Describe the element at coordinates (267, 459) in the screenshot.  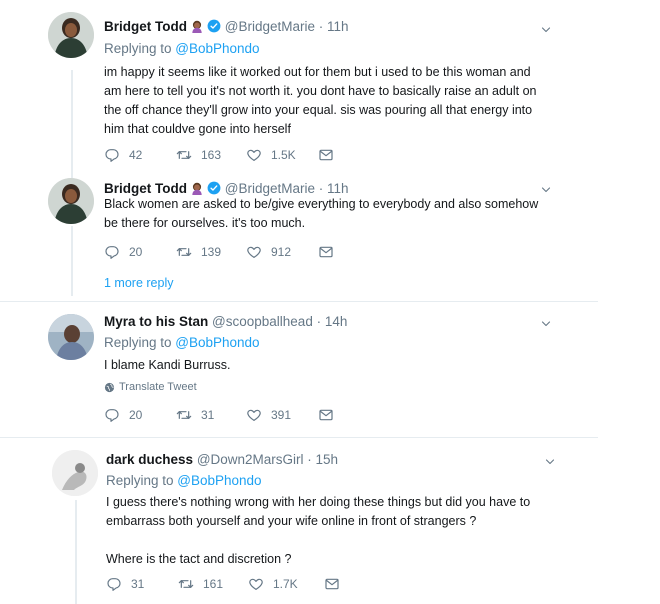
I see `author-handle: @Down2MarsGirl · 15h` at that location.